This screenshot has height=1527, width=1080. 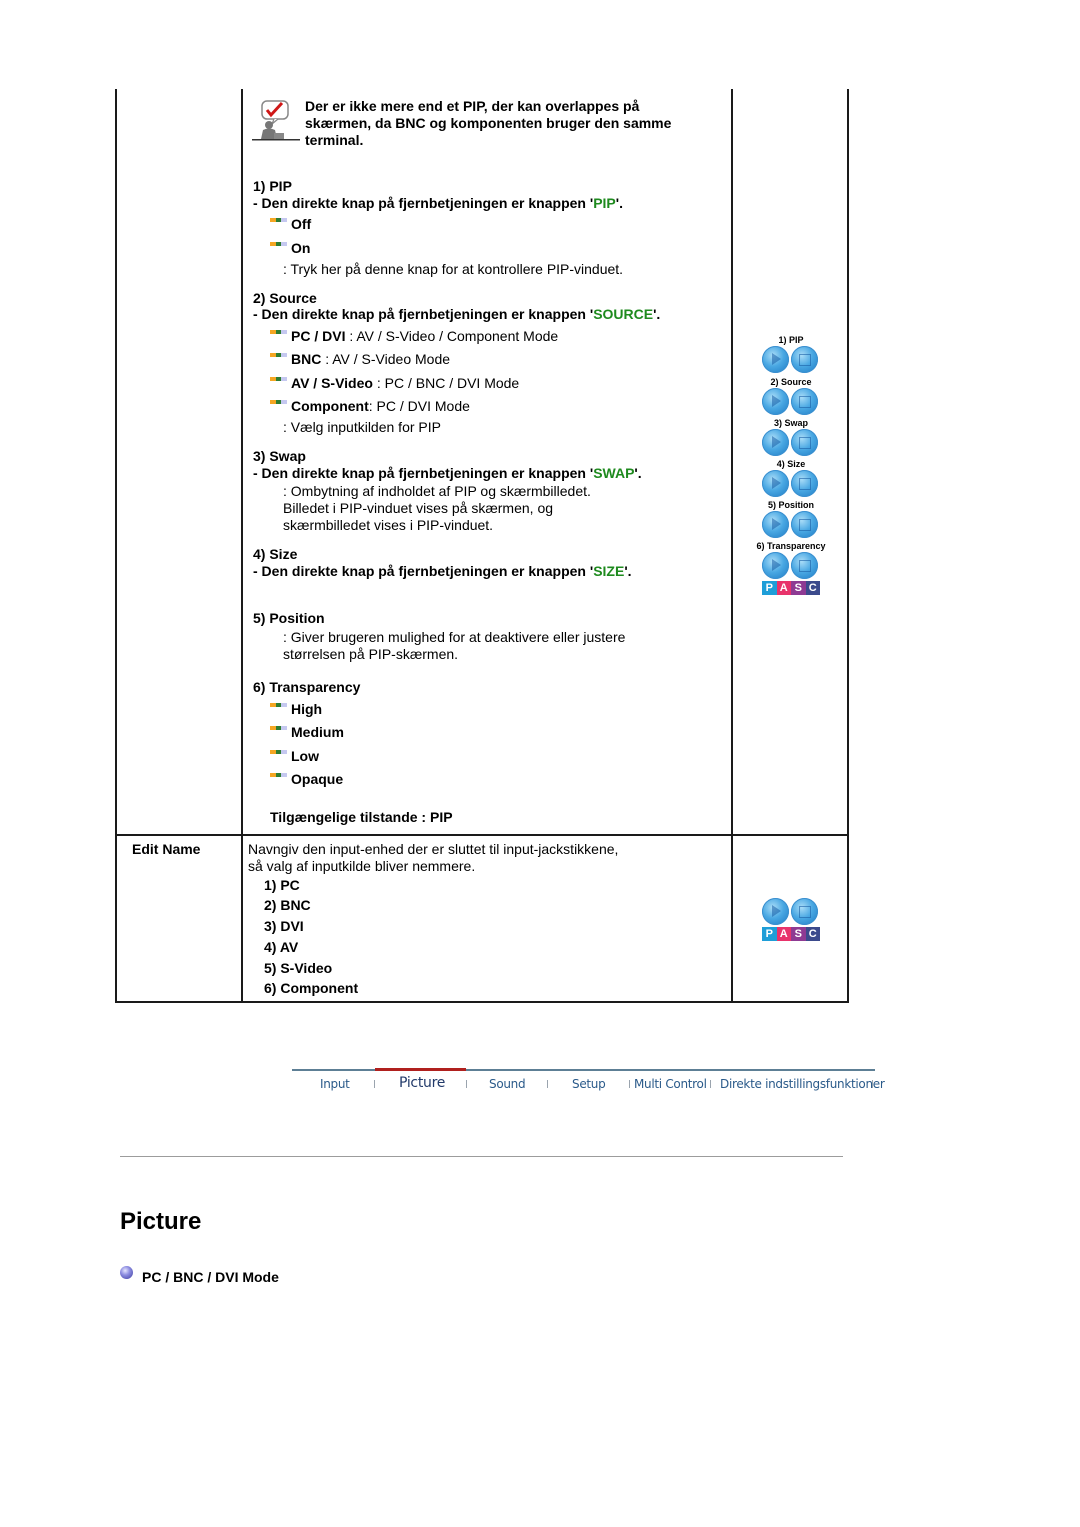 What do you see at coordinates (306, 779) in the screenshot?
I see `option-opaque: Opaque` at bounding box center [306, 779].